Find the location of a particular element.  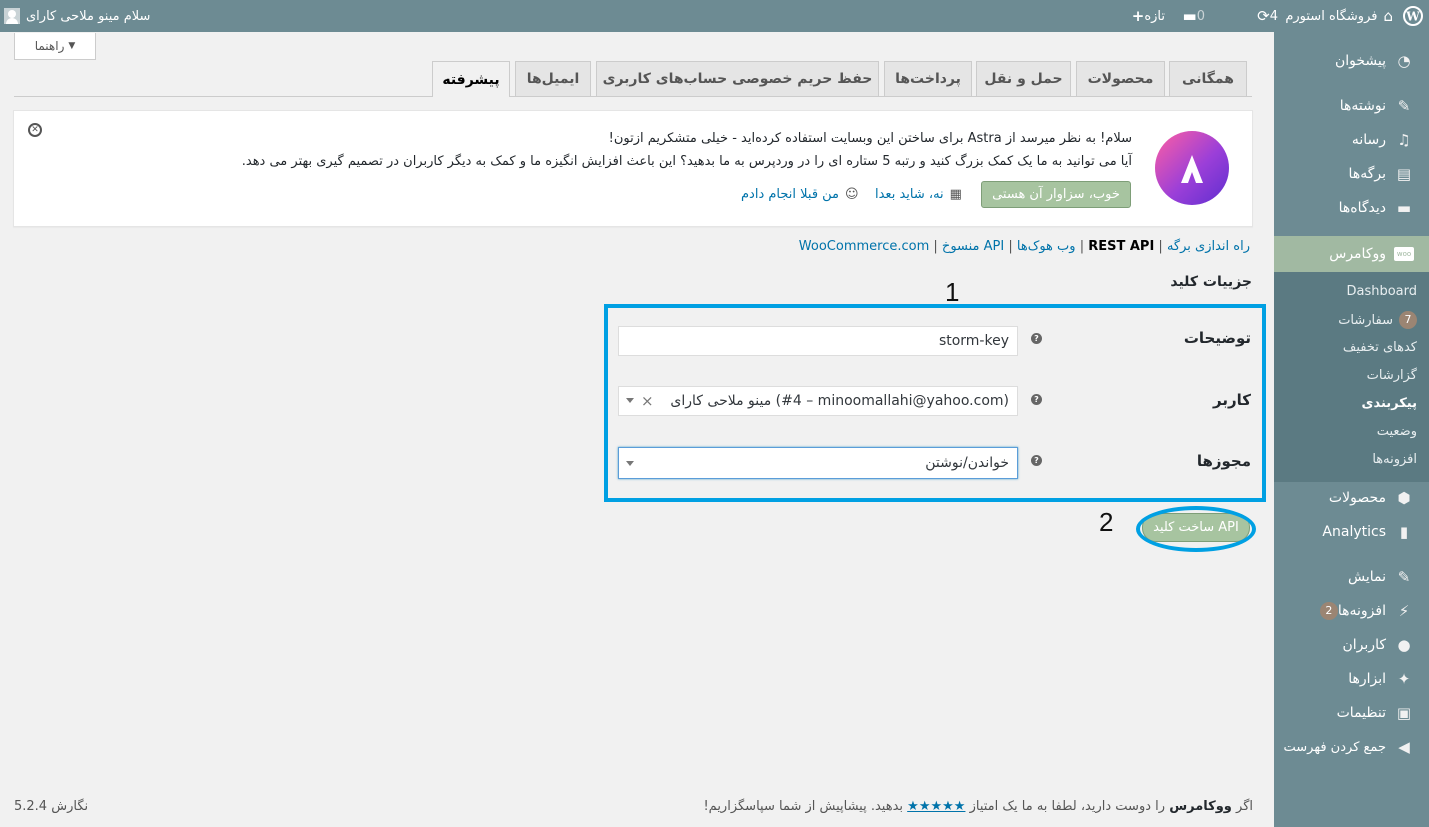

close-icon: ✕ is located at coordinates (35, 130).